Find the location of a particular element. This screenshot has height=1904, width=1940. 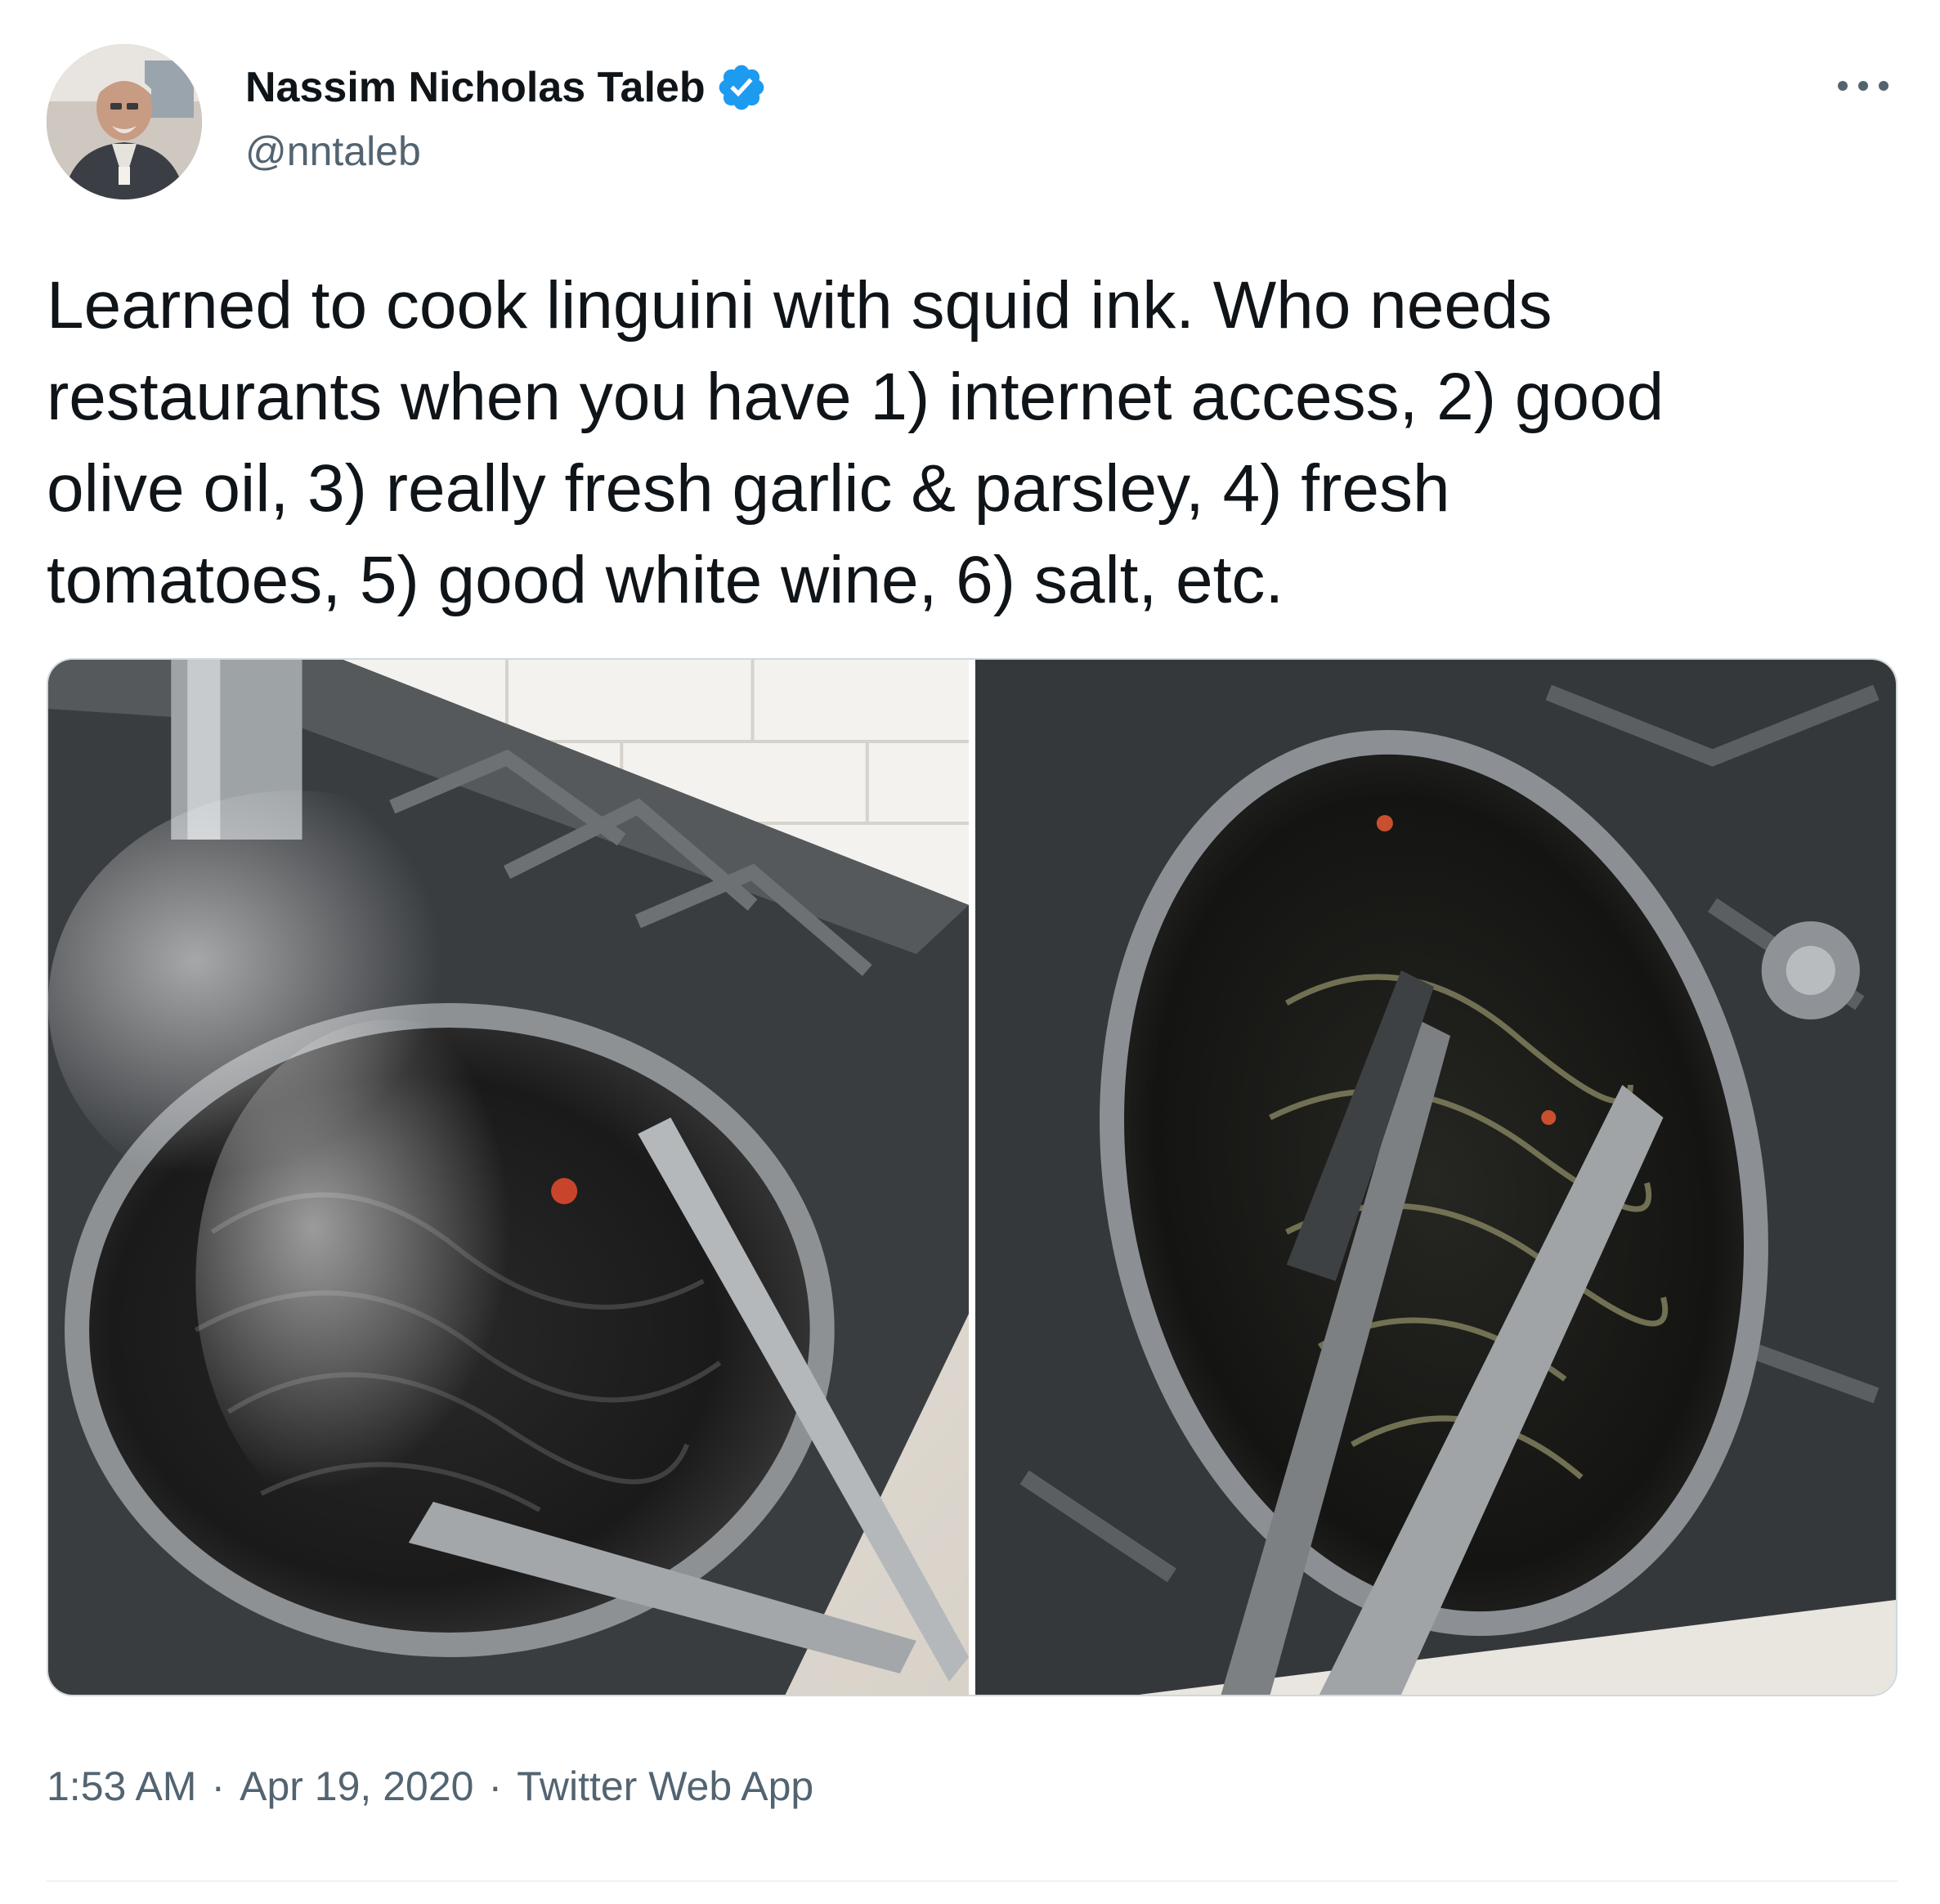

author-name: Nassim Nicholas Taleb is located at coordinates (506, 88).